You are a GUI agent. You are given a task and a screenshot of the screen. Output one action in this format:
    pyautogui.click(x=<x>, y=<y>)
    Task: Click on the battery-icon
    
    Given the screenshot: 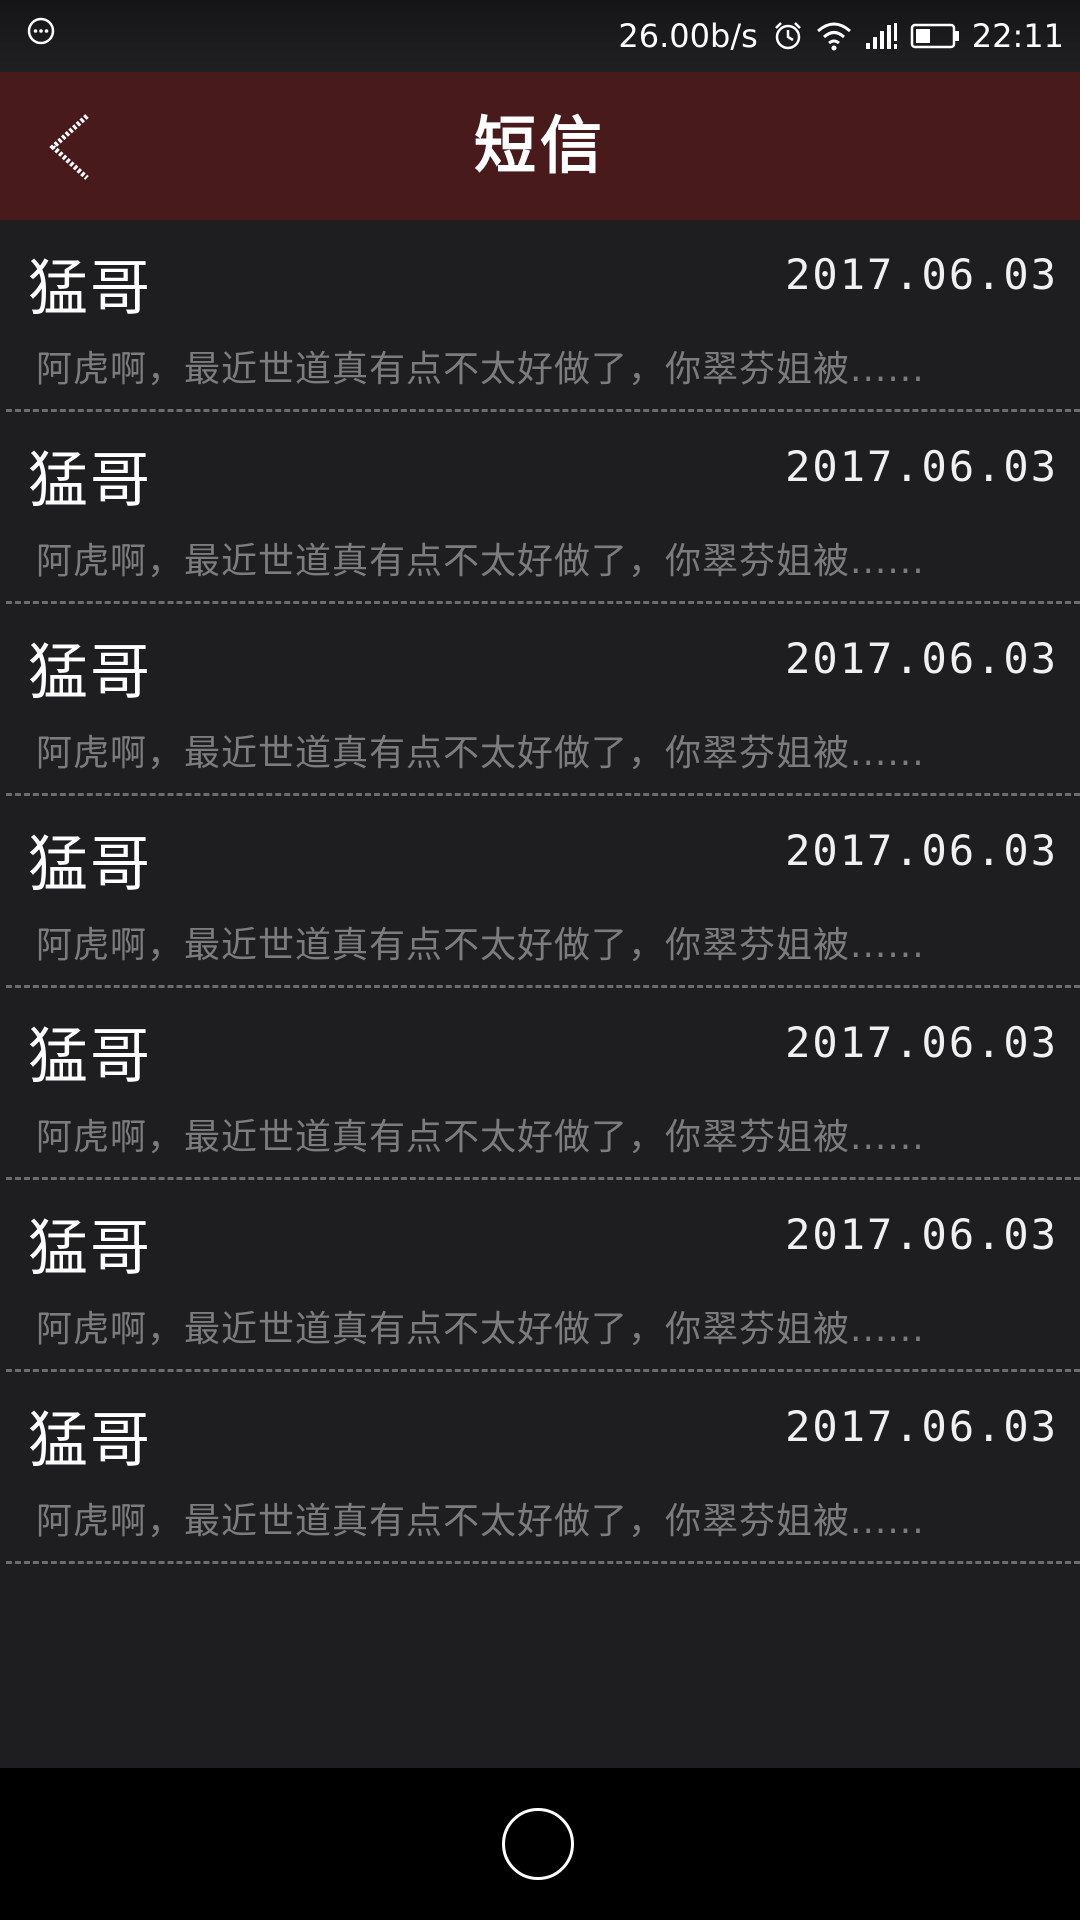 What is the action you would take?
    pyautogui.click(x=934, y=36)
    